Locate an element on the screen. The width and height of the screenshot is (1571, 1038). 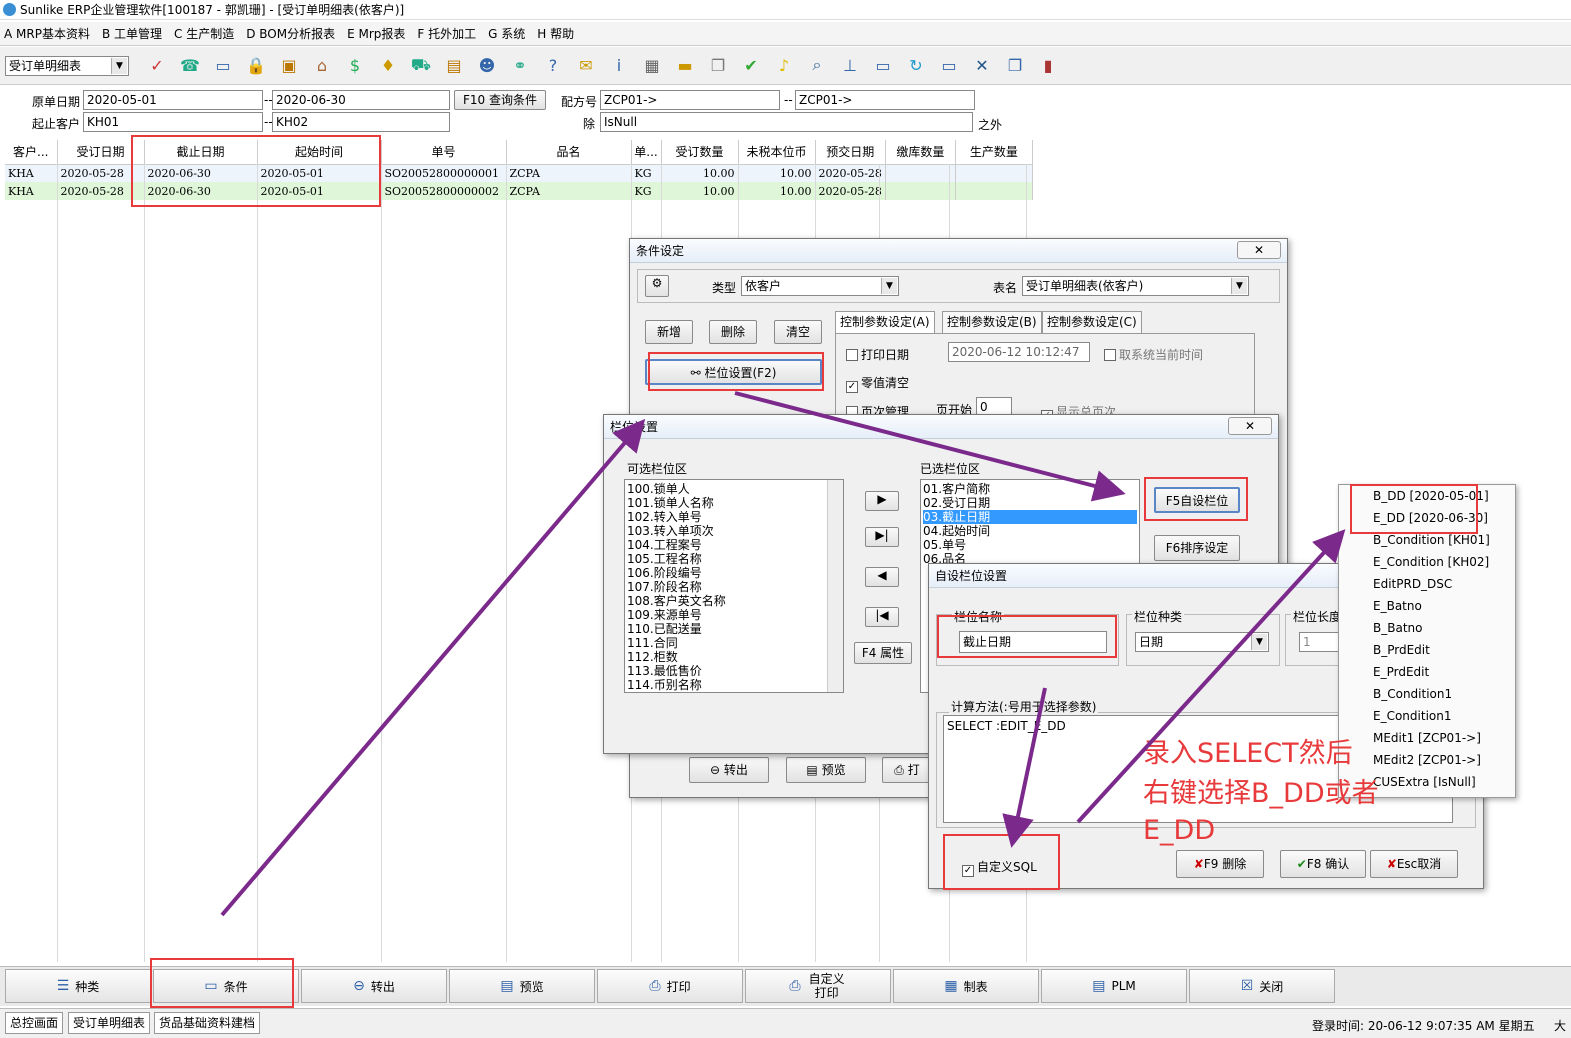
tabulate-button: ▦ 制表 is located at coordinates (966, 986).